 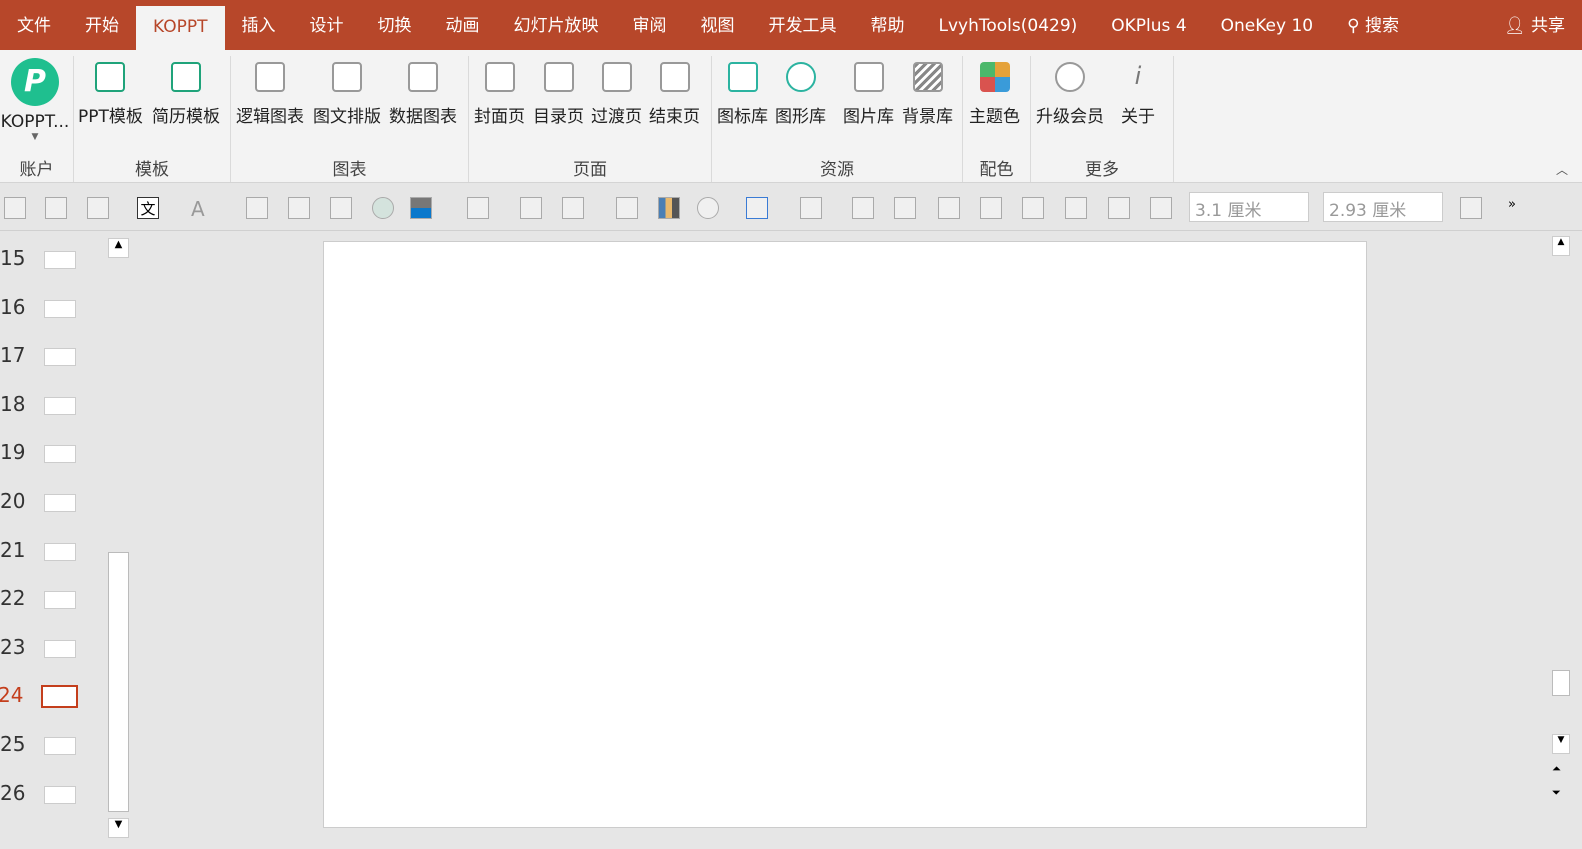 What do you see at coordinates (1267, 25) in the screenshot?
I see `tab-onekey: OneKey 10` at bounding box center [1267, 25].